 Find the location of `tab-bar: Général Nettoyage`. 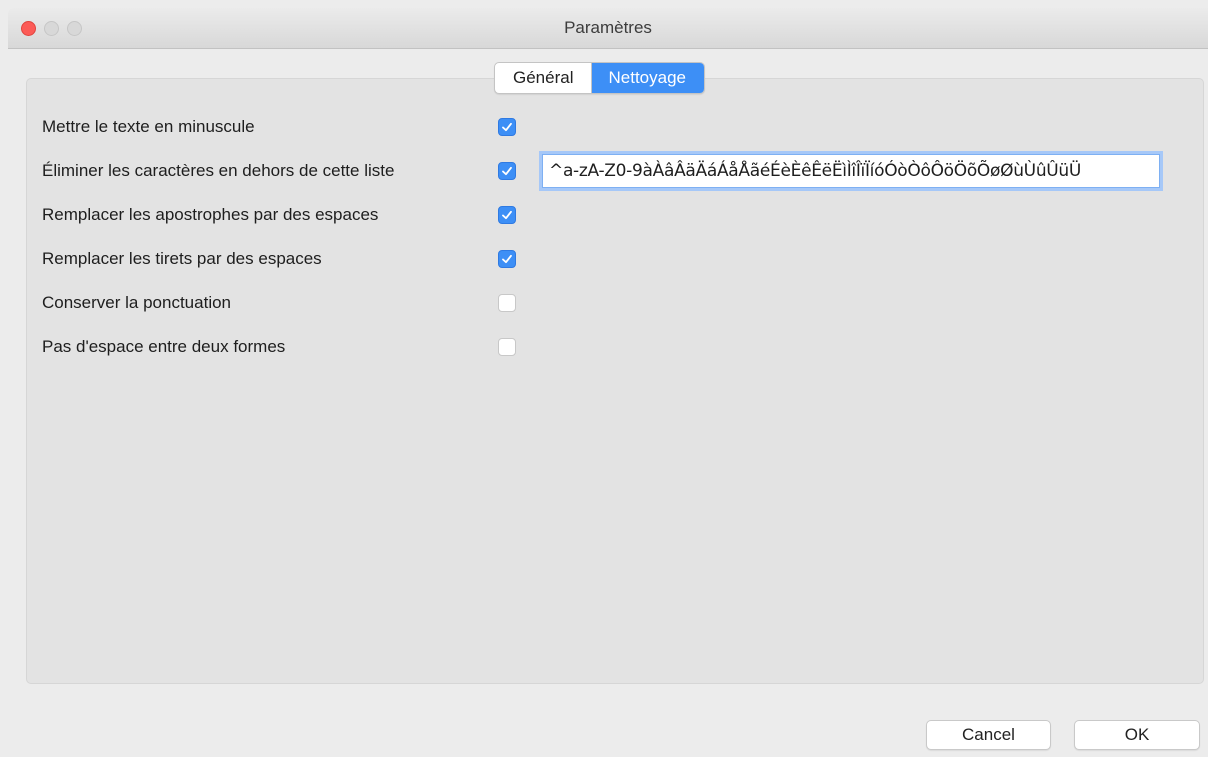

tab-bar: Général Nettoyage is located at coordinates (599, 78).